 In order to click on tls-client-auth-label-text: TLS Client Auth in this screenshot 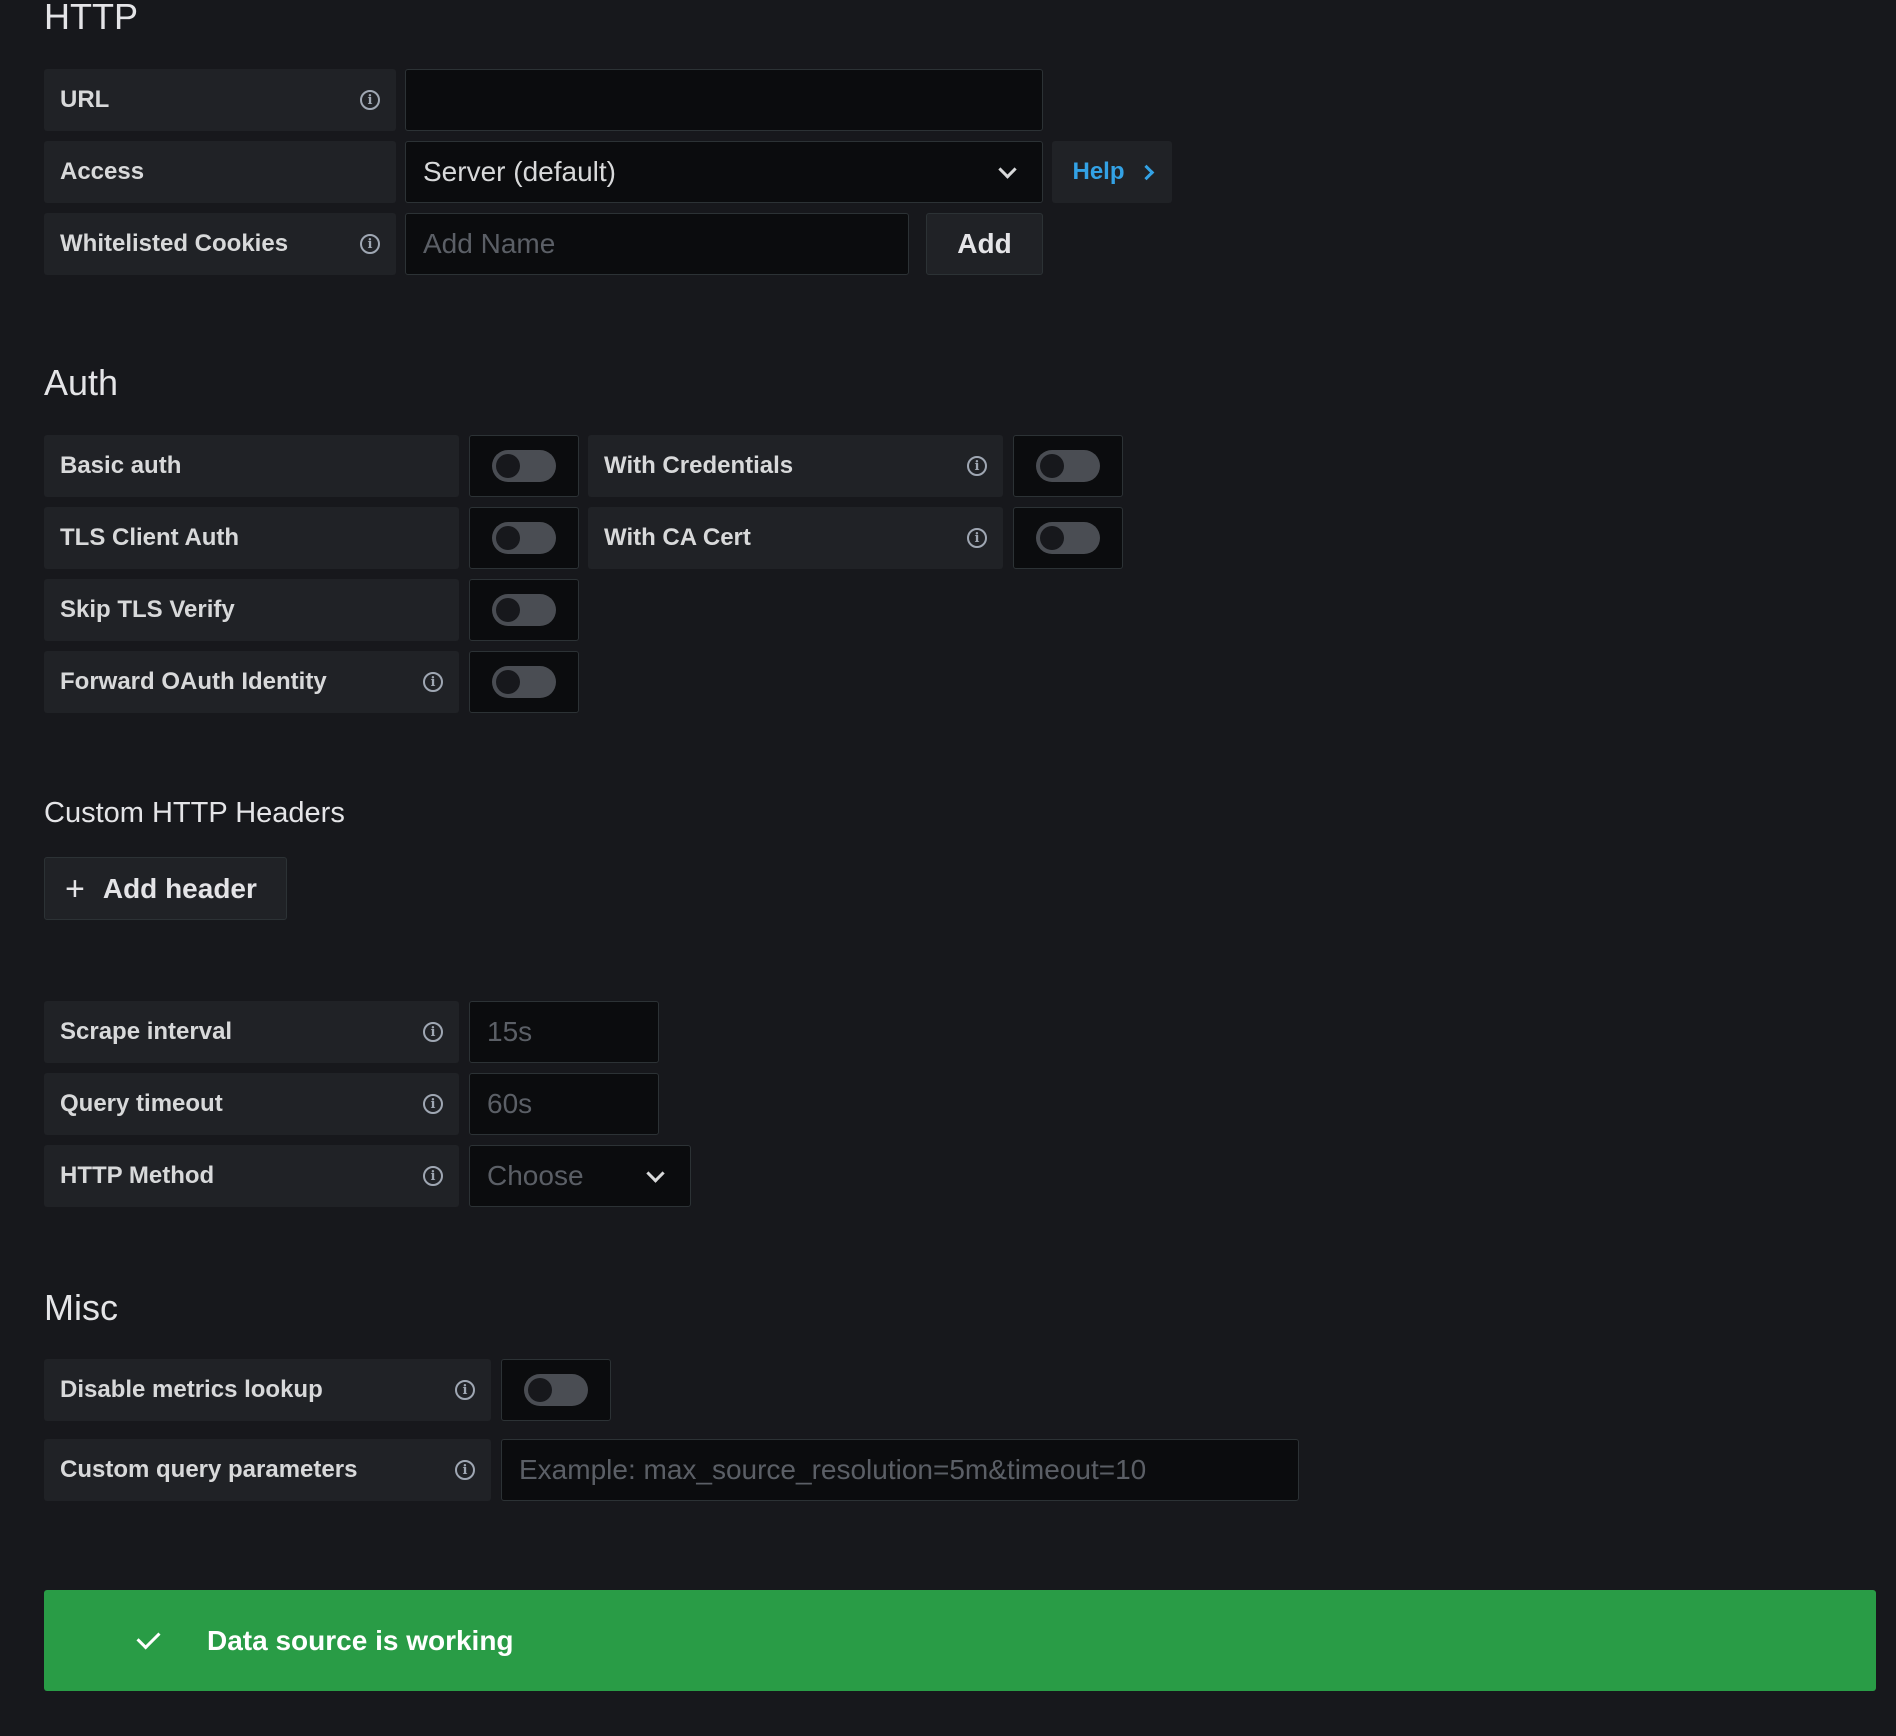, I will do `click(150, 537)`.